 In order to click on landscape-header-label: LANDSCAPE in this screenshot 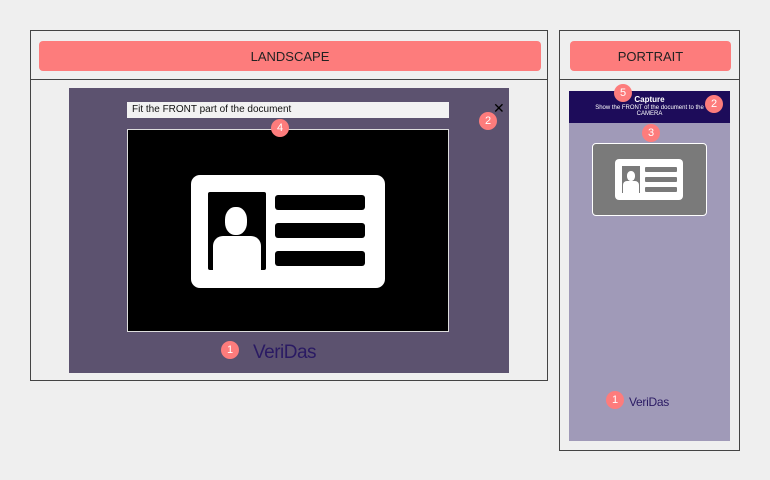, I will do `click(290, 56)`.